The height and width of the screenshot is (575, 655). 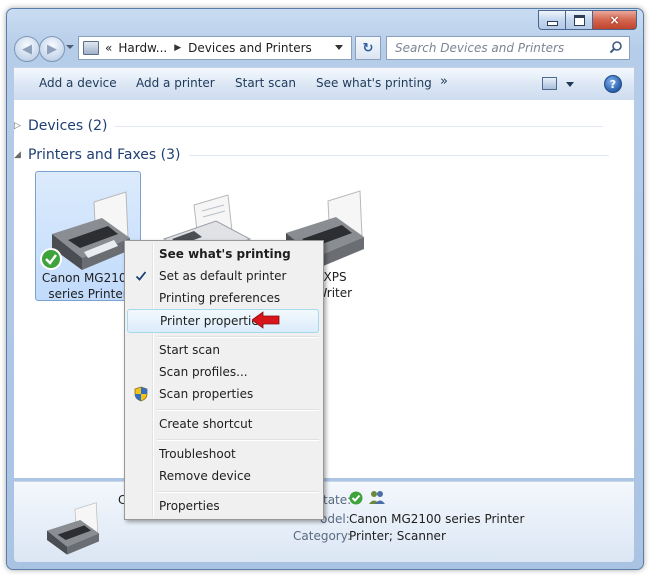 What do you see at coordinates (223, 476) in the screenshot?
I see `menu-item-remove-device: Remove device` at bounding box center [223, 476].